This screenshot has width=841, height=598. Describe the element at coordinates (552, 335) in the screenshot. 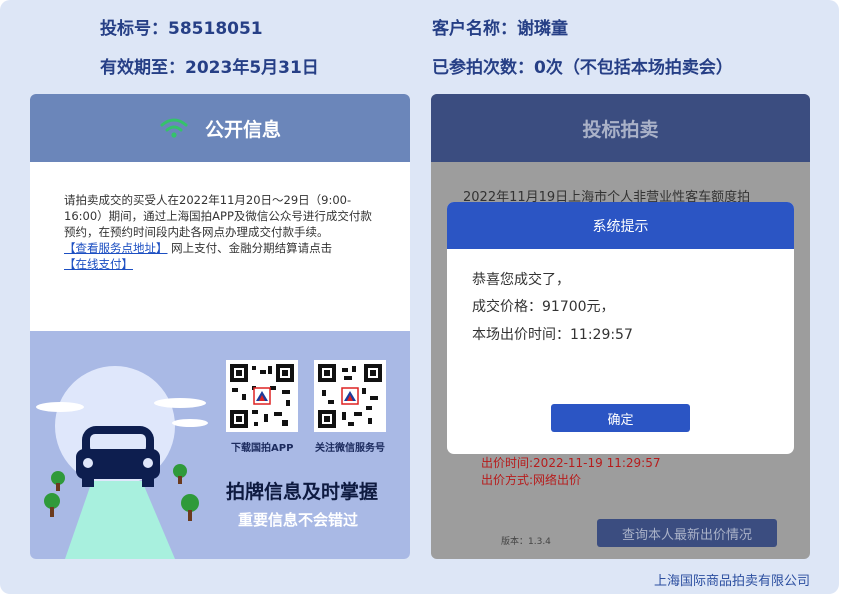

I see `dialog-message-time: 本场出价时间：11:29:57` at that location.